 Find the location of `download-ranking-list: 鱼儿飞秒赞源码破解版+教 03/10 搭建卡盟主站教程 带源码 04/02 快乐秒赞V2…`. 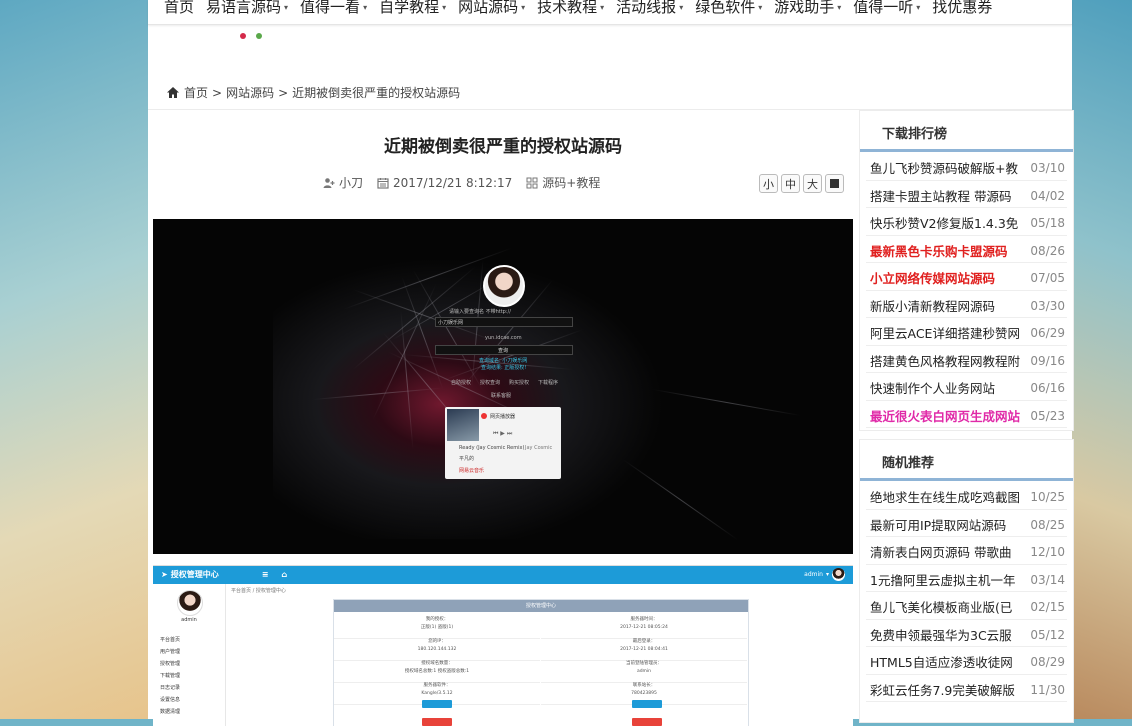

download-ranking-list: 鱼儿飞秒赞源码破解版+教 03/10 搭建卡盟主站教程 带源码 04/02 快乐秒赞V2… is located at coordinates (966, 290).